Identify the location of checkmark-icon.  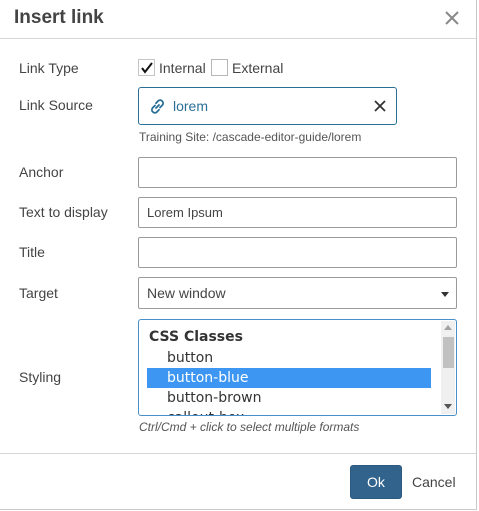
(147, 68).